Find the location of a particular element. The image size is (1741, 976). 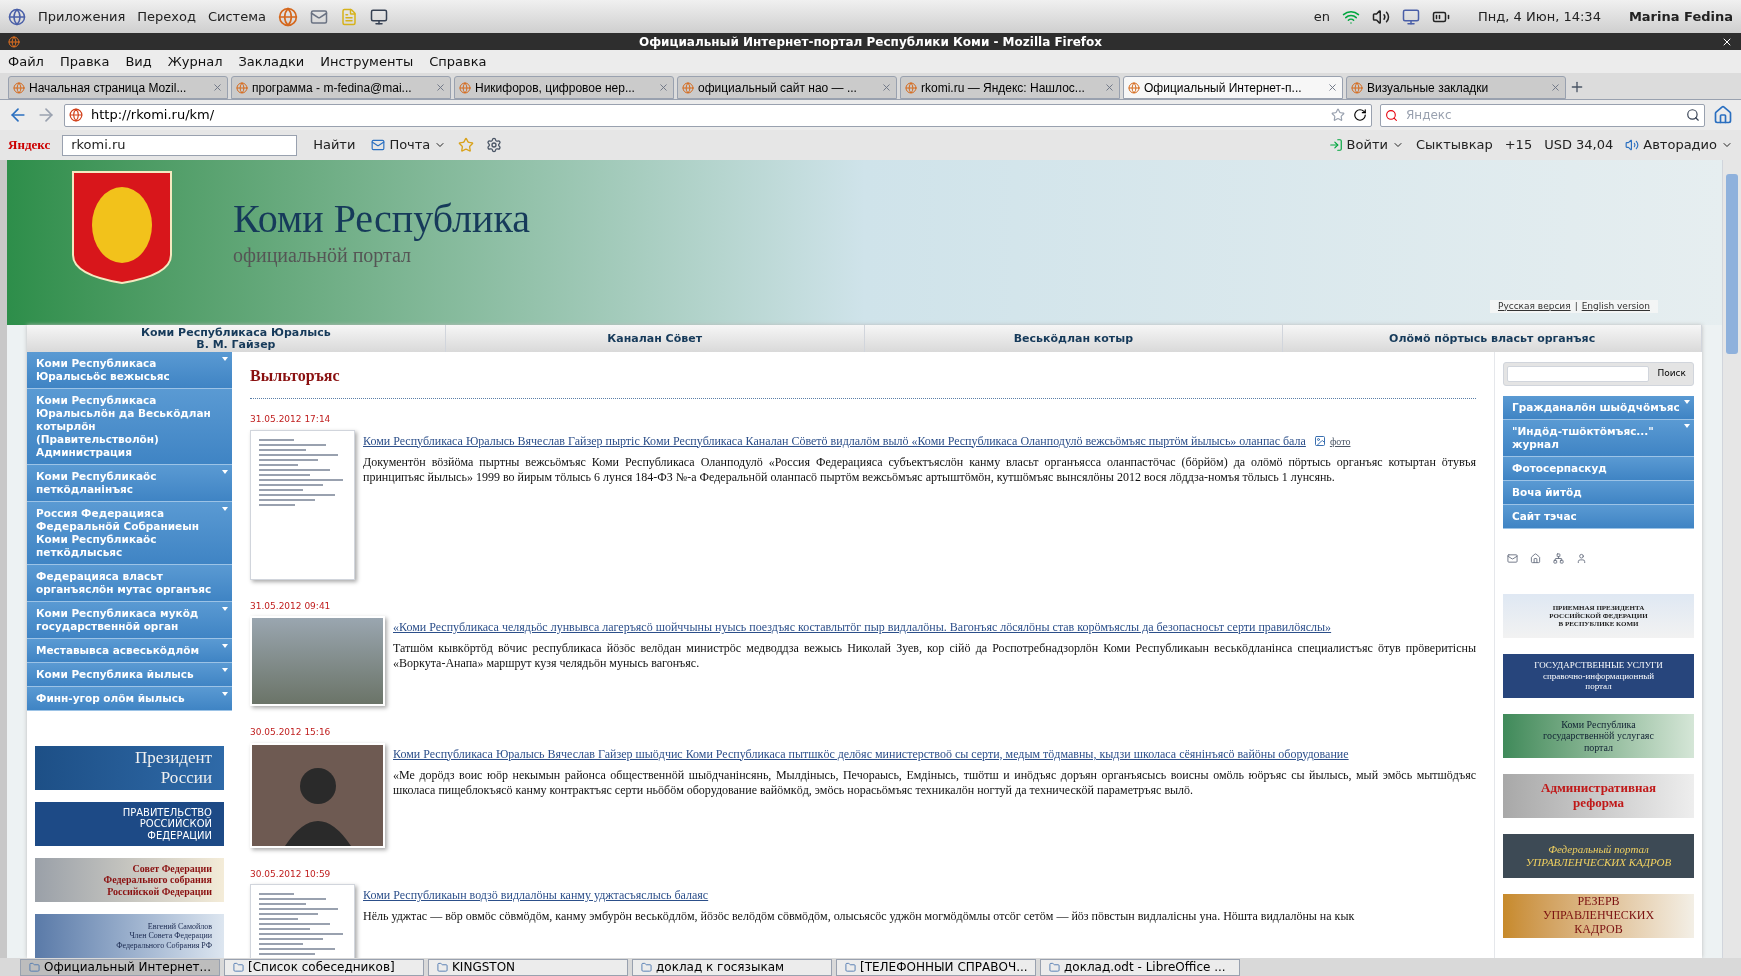

menu-item: Вид is located at coordinates (138, 61).